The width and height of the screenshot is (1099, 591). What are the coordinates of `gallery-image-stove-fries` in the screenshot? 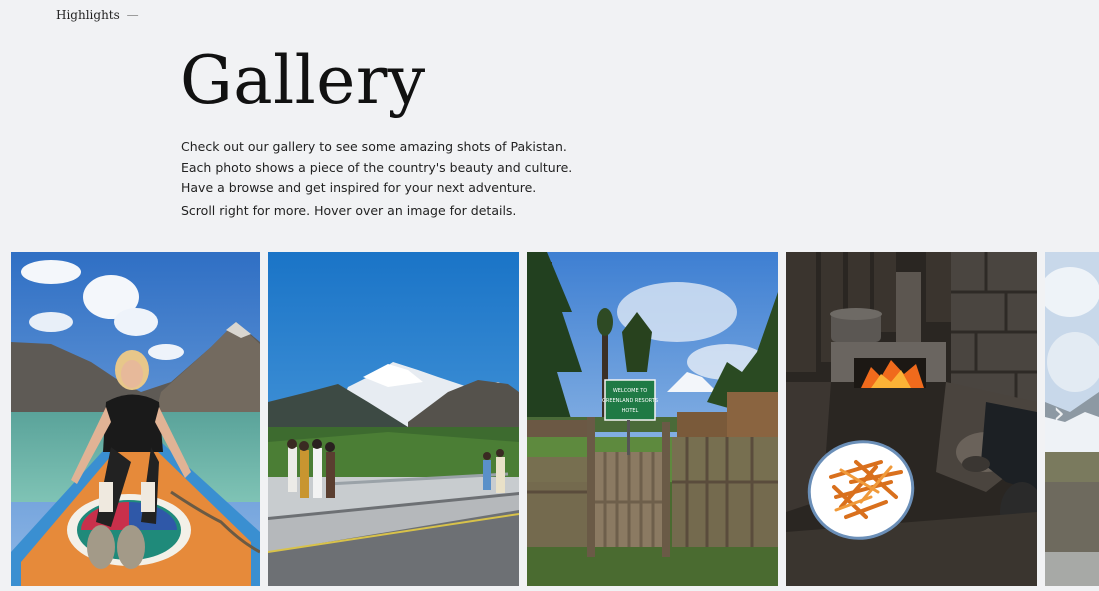 It's located at (911, 419).